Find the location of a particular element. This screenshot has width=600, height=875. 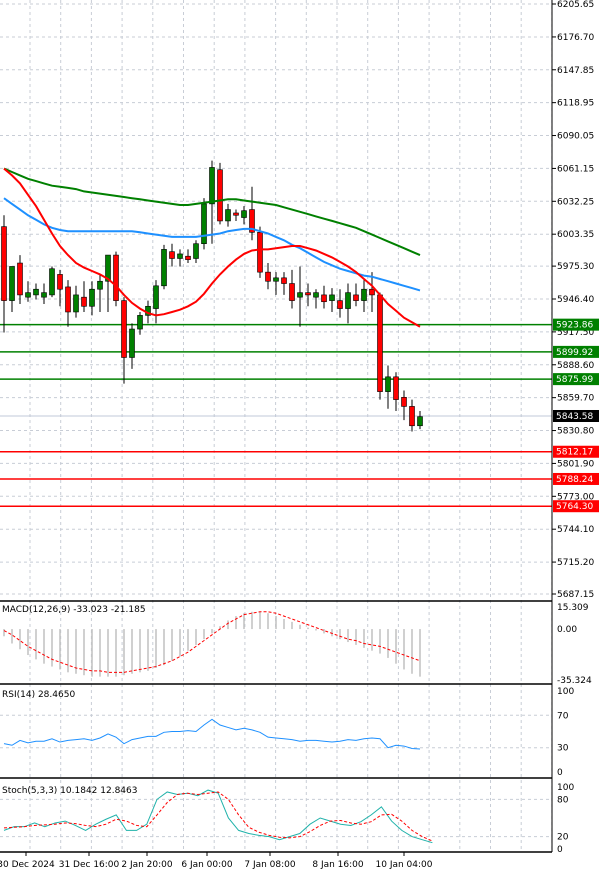

price-tick-label: 6205.65 is located at coordinates (575, 5).